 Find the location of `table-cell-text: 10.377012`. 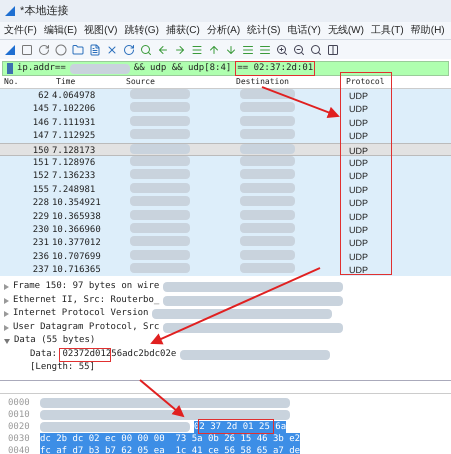

table-cell-text: 10.377012 is located at coordinates (77, 243).